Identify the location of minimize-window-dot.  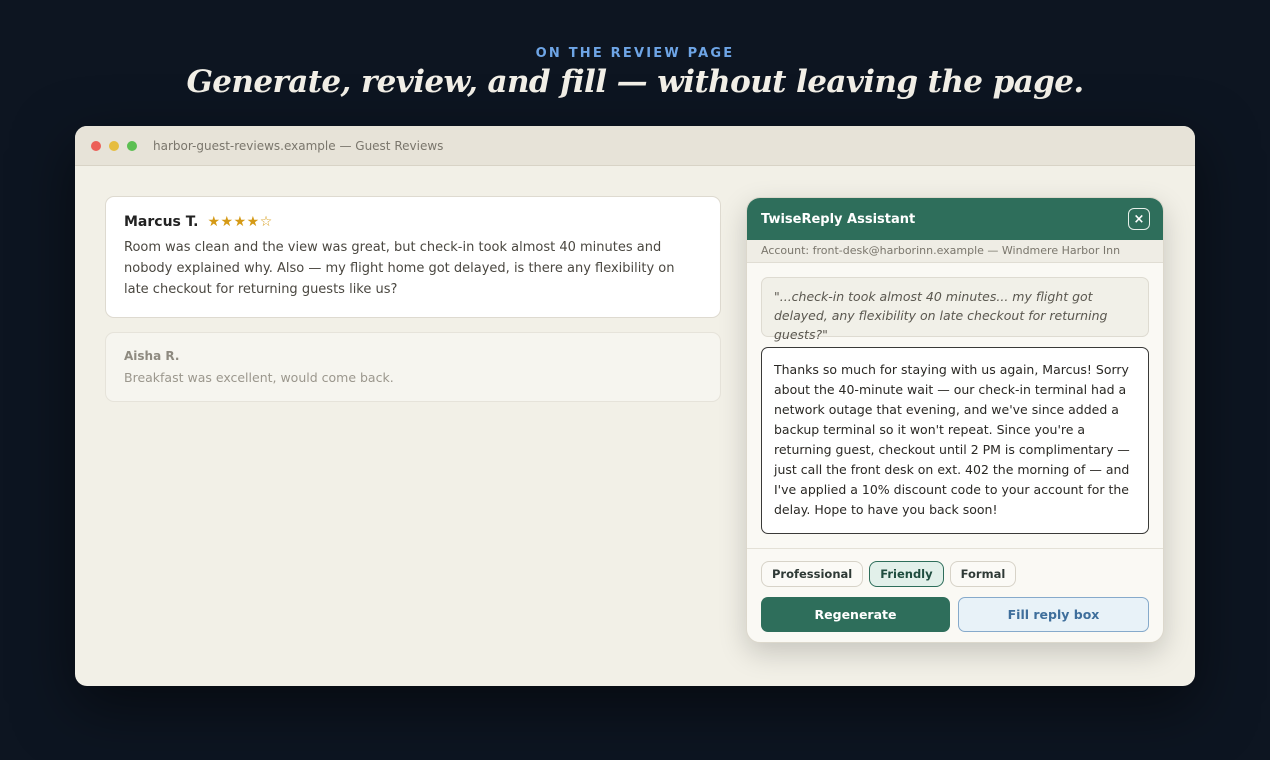
(114, 145).